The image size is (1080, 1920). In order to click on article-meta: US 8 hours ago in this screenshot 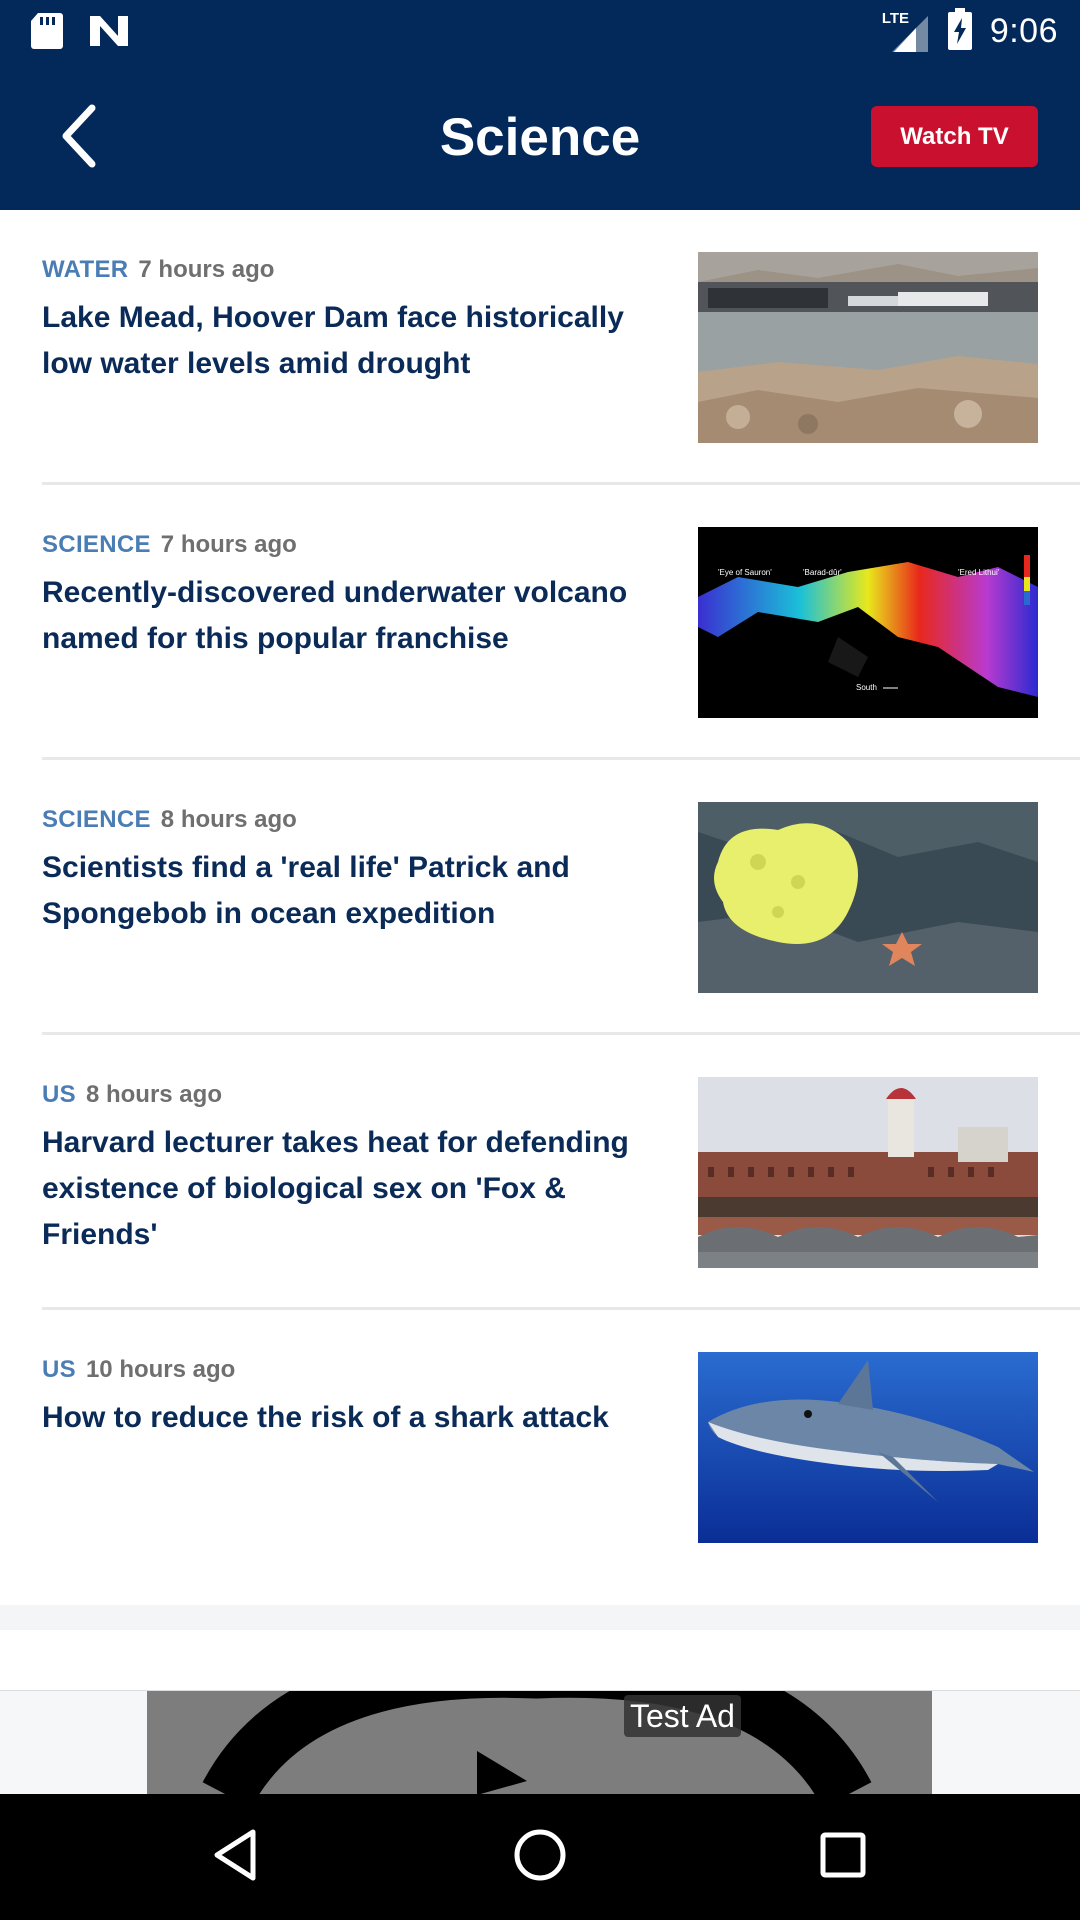, I will do `click(132, 1095)`.